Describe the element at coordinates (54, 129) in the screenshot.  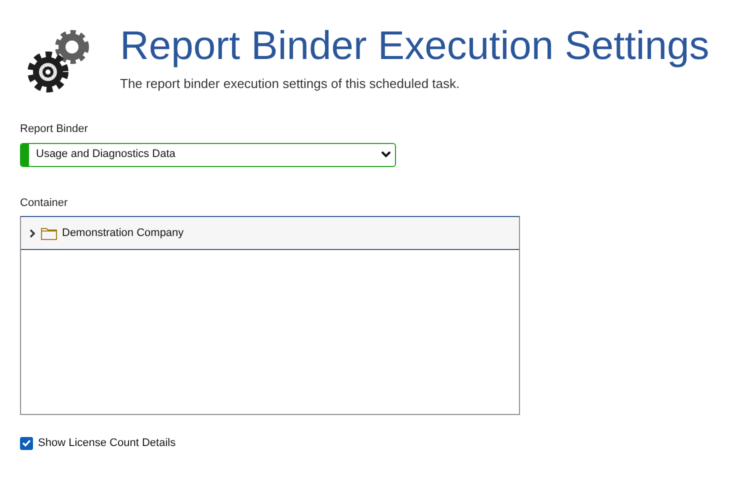
I see `field-label: Report Binder` at that location.